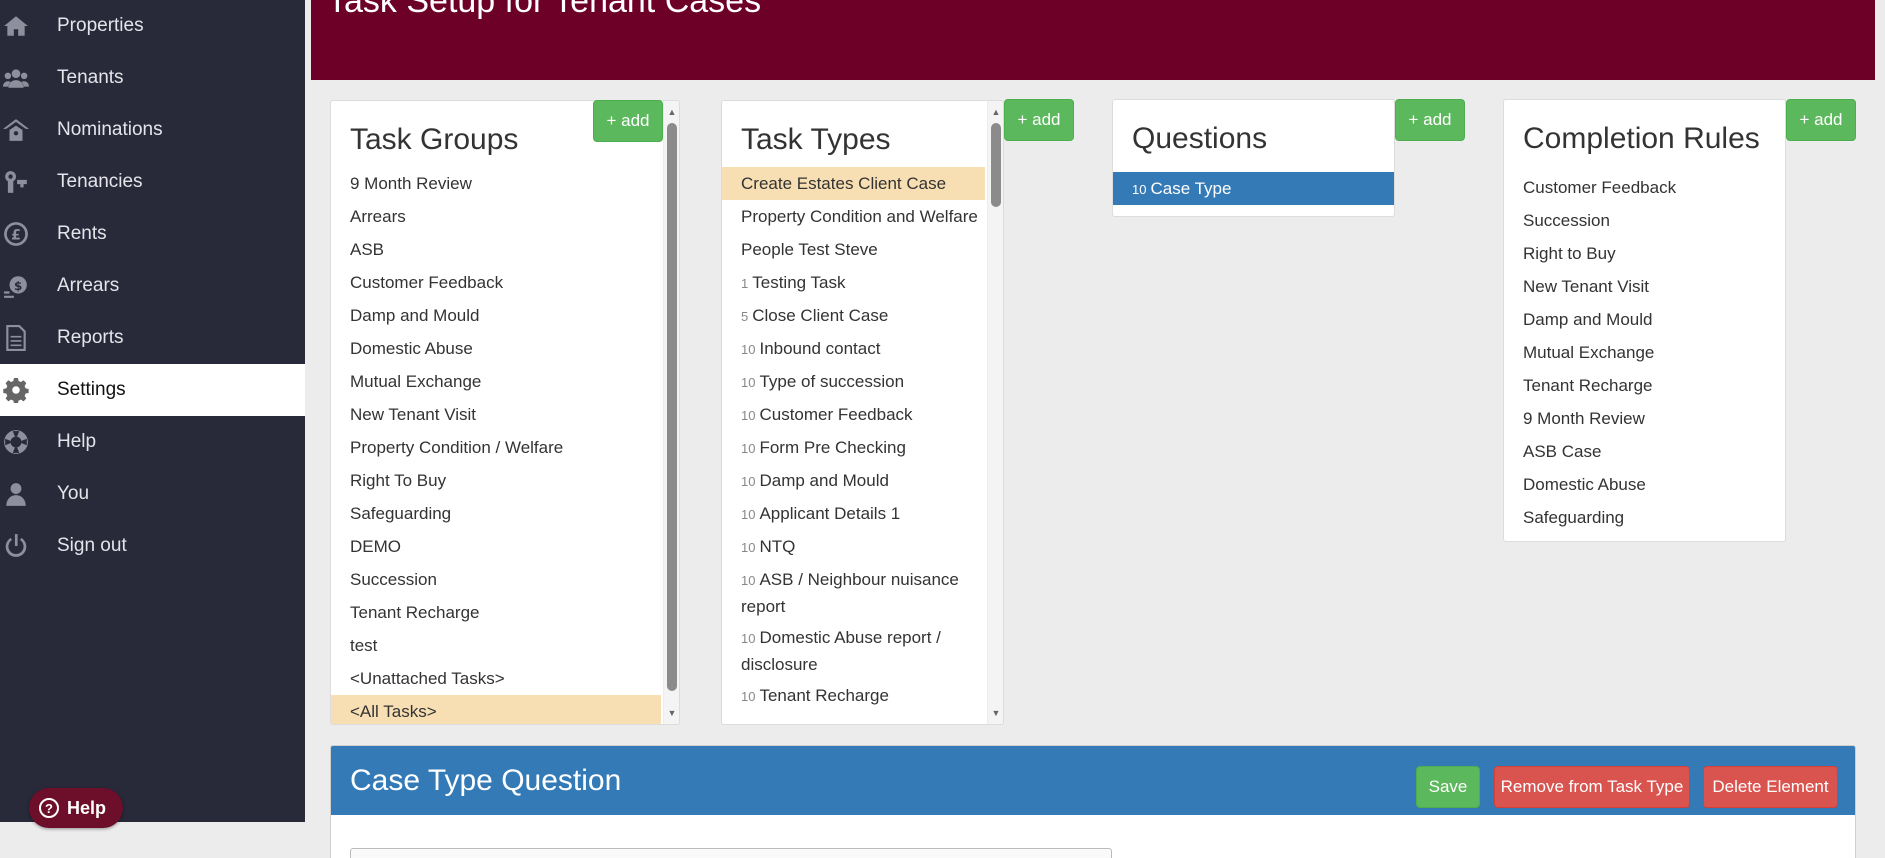 This screenshot has height=858, width=1885. I want to click on add-task-type-button: + add, so click(1039, 120).